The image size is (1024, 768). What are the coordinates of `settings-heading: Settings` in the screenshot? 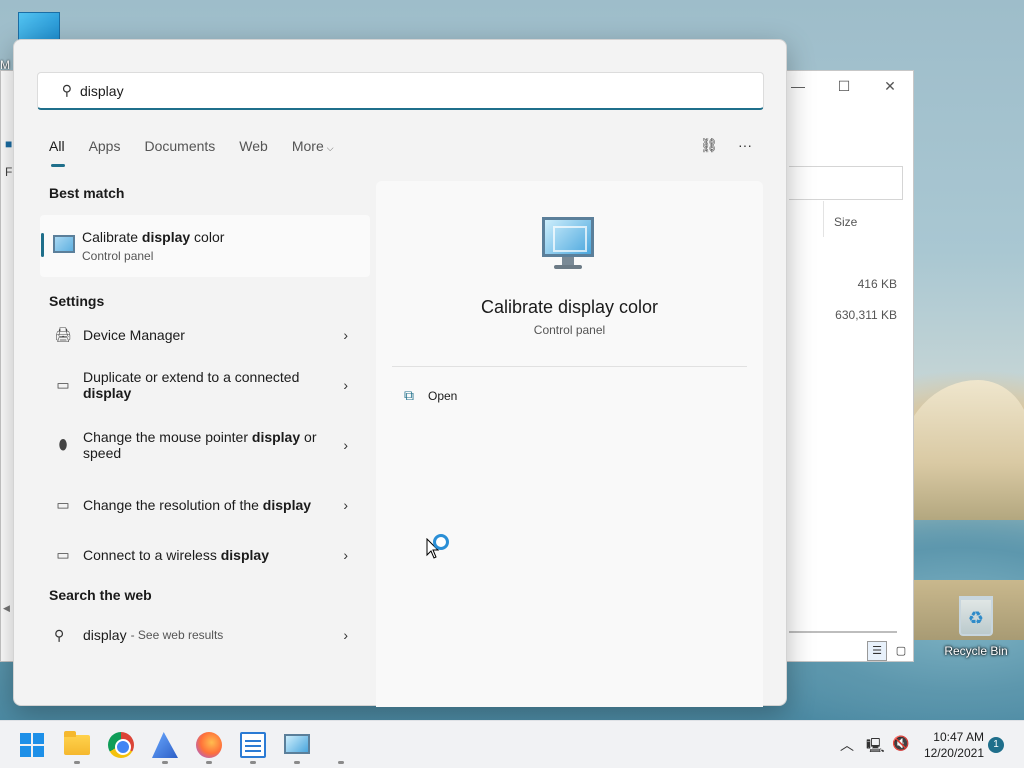 It's located at (77, 301).